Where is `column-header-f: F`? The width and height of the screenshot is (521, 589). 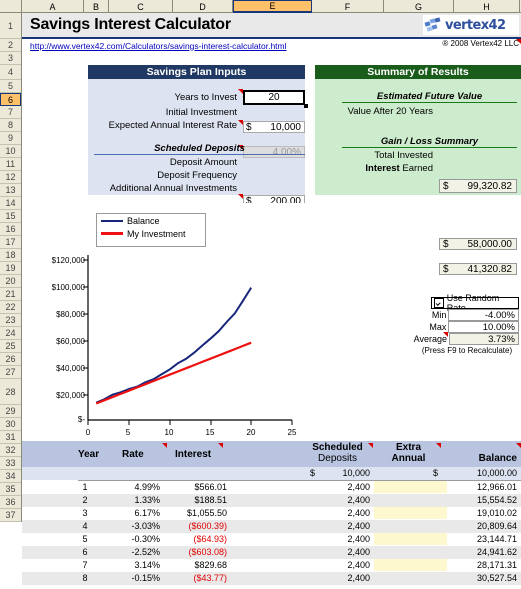 column-header-f: F is located at coordinates (348, 6).